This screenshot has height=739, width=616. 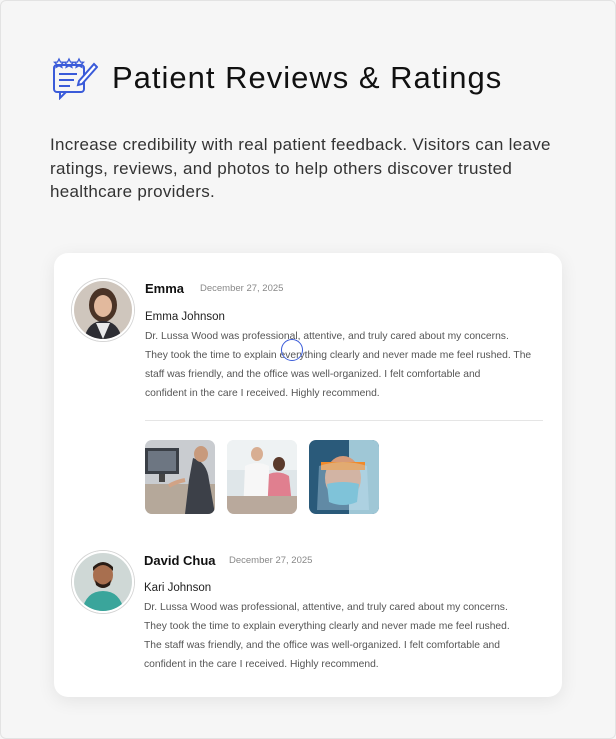 I want to click on cursor-indicator, so click(x=292, y=350).